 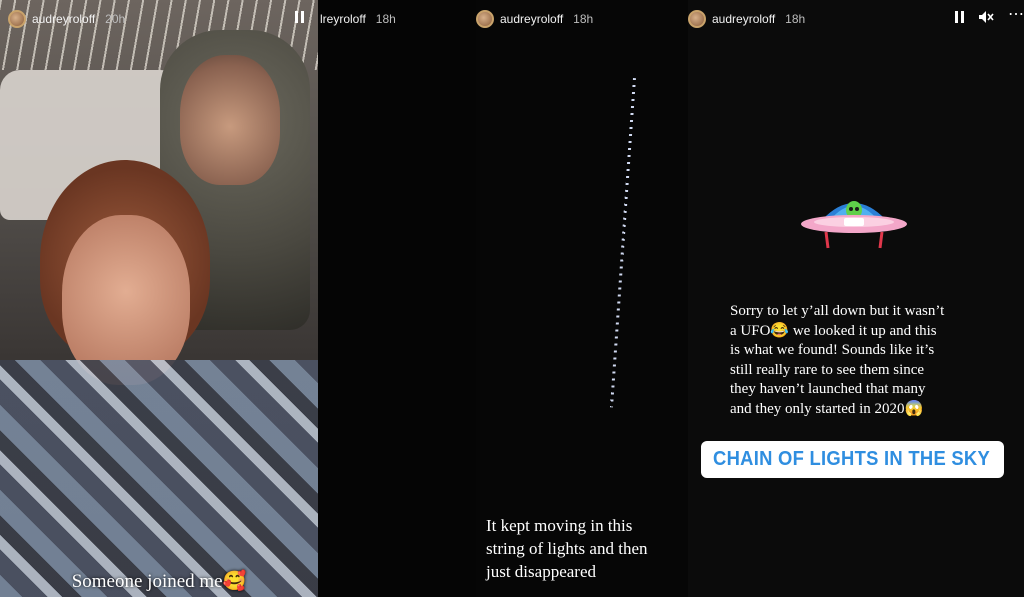 What do you see at coordinates (159, 19) in the screenshot?
I see `story-header: audreyroloff 20h` at bounding box center [159, 19].